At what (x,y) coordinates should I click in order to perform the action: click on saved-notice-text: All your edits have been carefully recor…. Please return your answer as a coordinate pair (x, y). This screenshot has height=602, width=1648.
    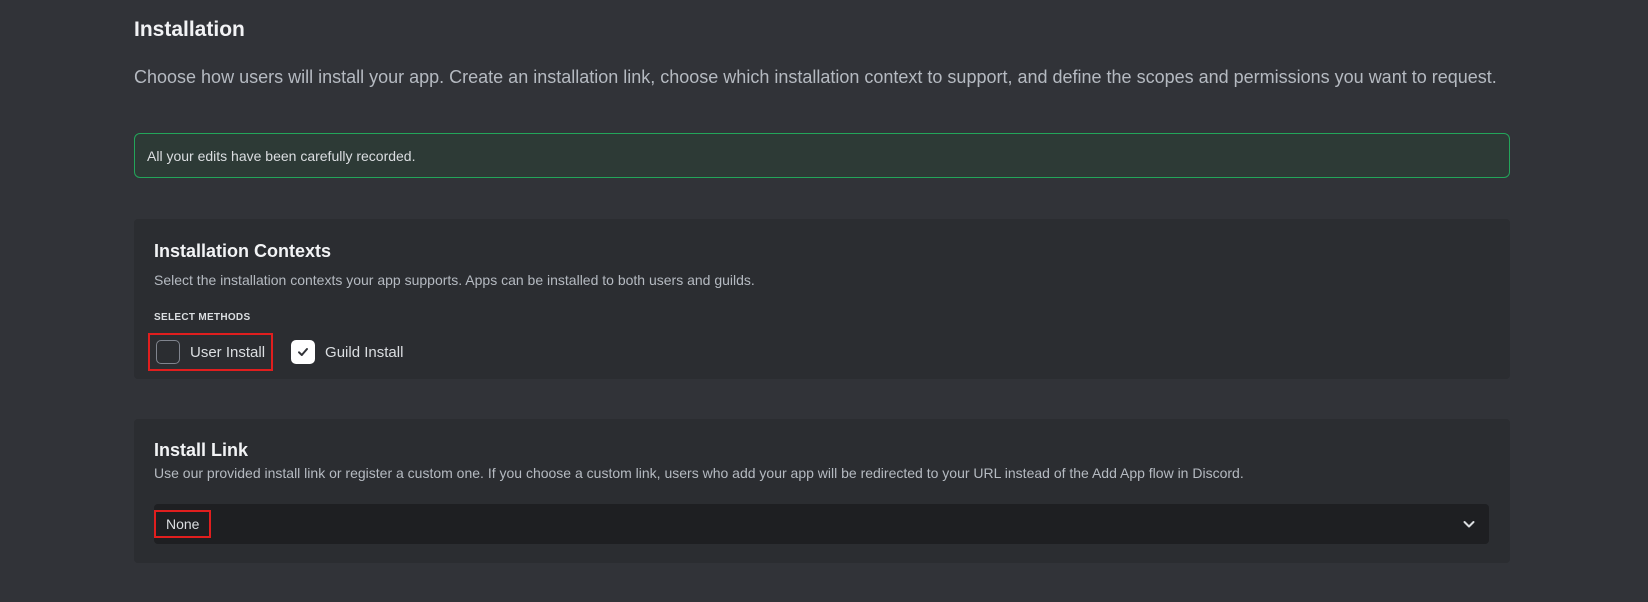
    Looking at the image, I should click on (281, 155).